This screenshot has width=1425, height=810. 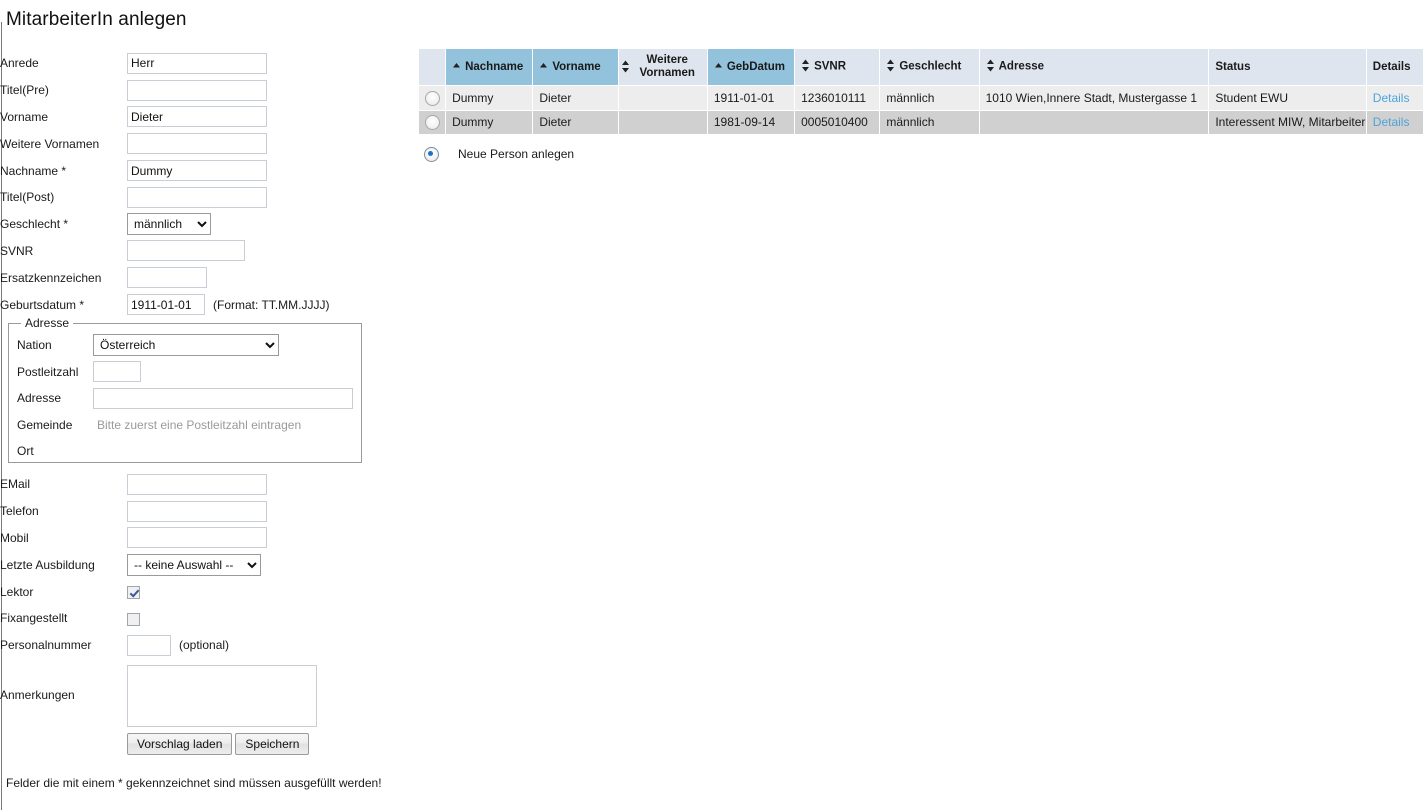 I want to click on cell-adresse: 1010 Wien,Innere Stadt, Mustergasse 1, so click(x=1094, y=98).